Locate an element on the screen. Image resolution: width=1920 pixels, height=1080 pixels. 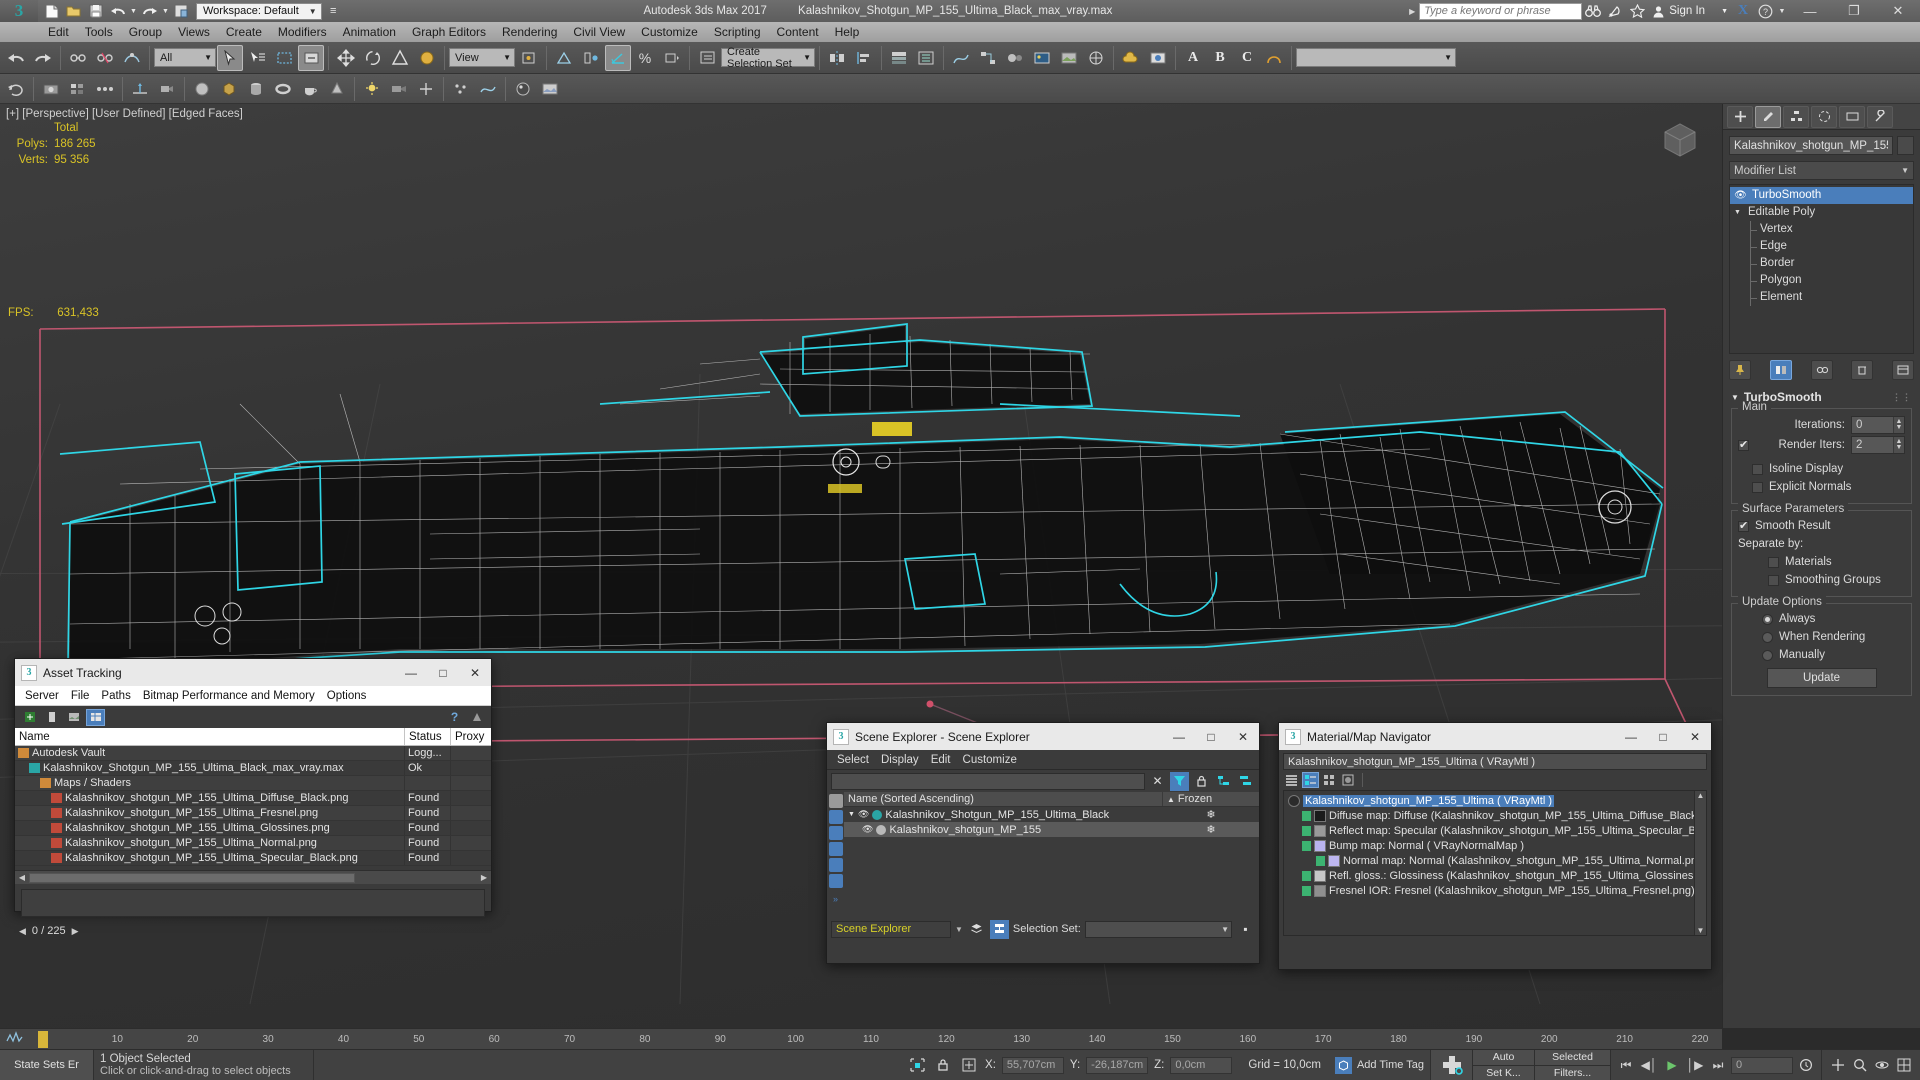
asset-menu-file: File is located at coordinates (80, 696).